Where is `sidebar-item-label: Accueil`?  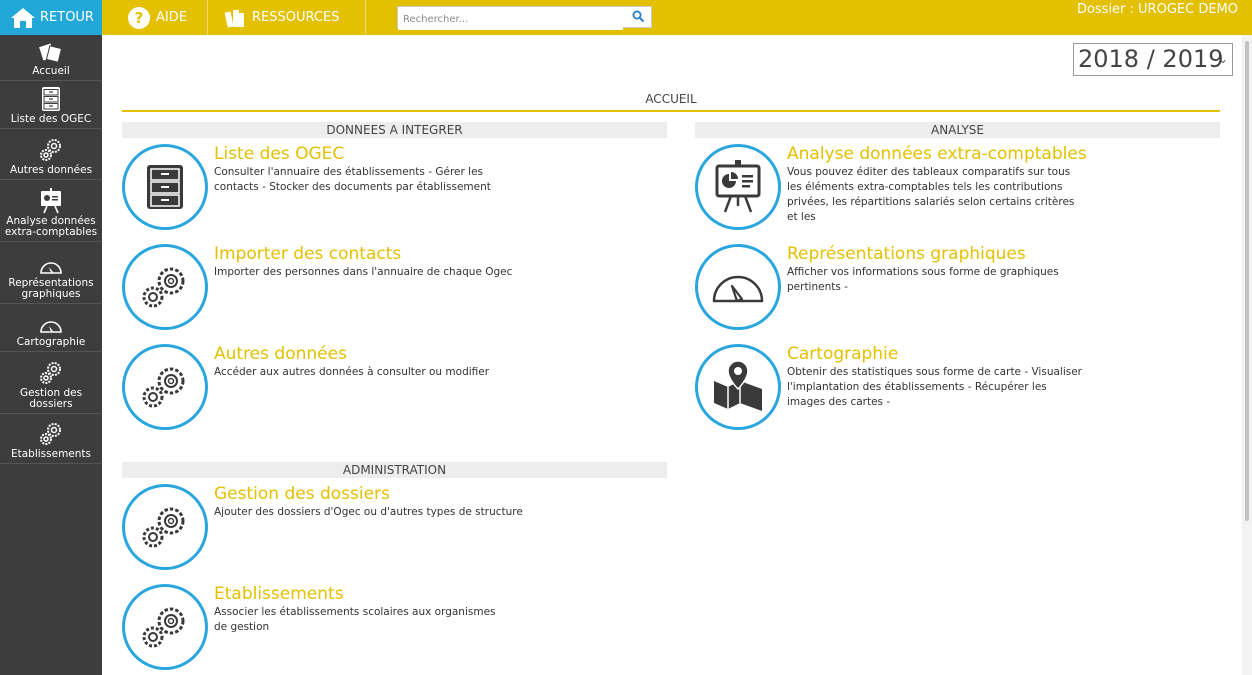 sidebar-item-label: Accueil is located at coordinates (51, 71).